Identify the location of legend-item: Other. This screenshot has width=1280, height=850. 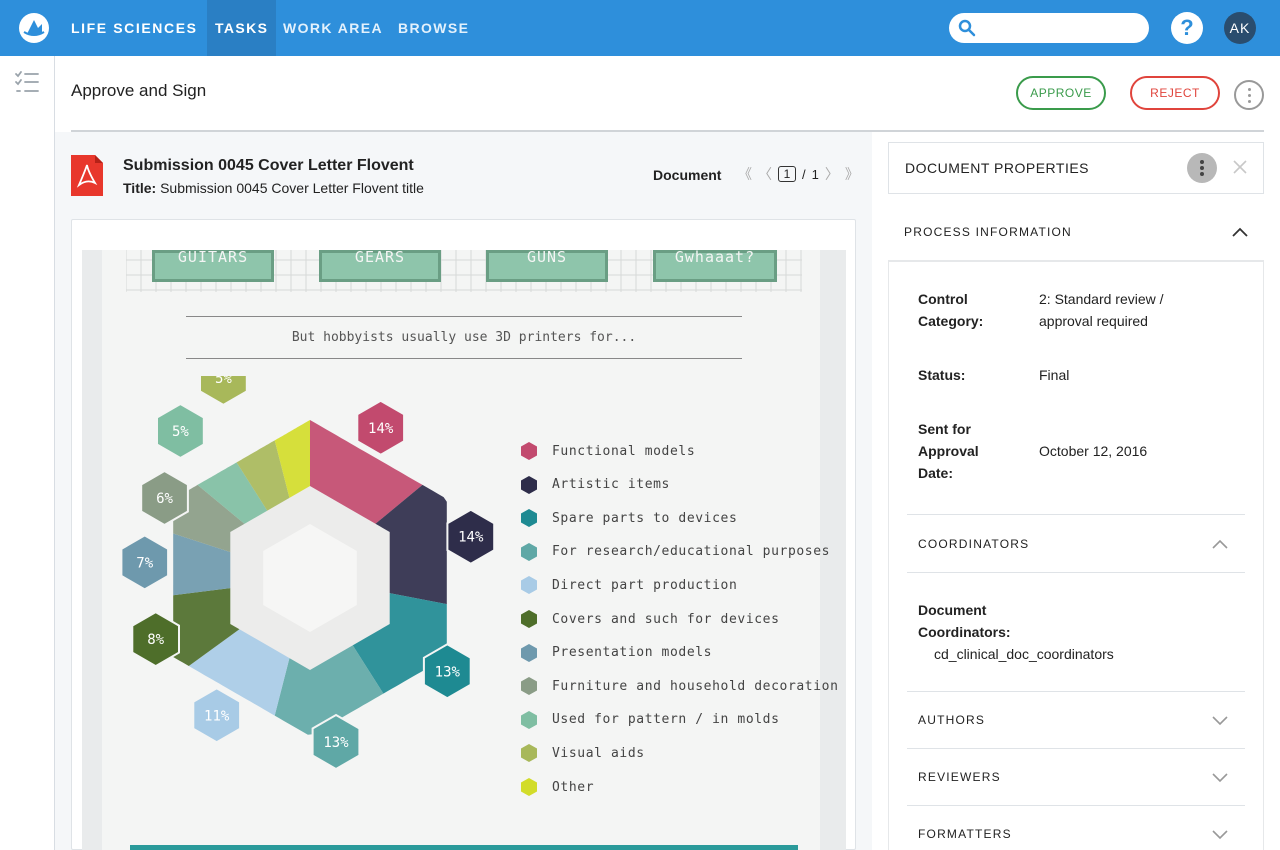
(557, 787).